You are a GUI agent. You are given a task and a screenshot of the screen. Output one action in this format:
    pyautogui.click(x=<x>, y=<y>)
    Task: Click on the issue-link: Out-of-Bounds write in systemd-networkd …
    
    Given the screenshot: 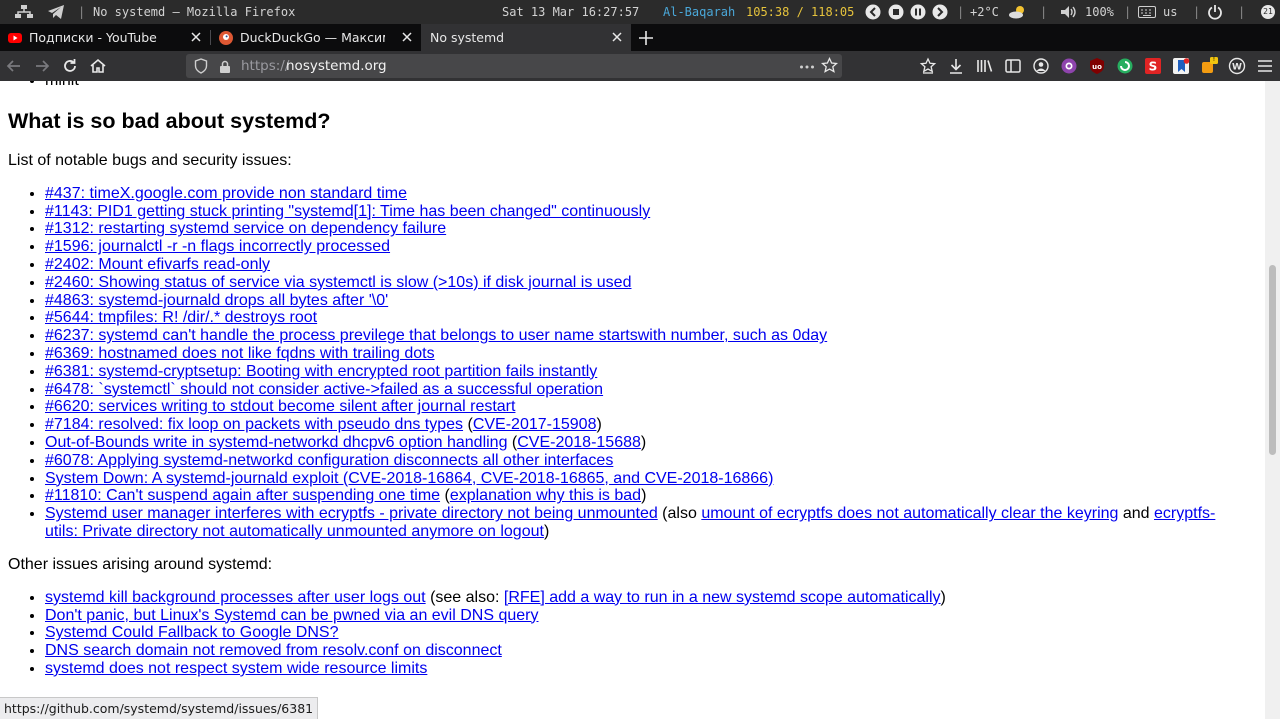 What is the action you would take?
    pyautogui.click(x=276, y=442)
    